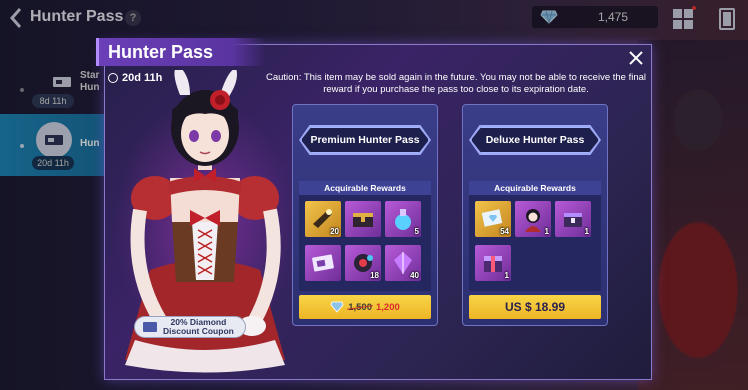 The image size is (748, 390). What do you see at coordinates (403, 263) in the screenshot?
I see `reward-item: 40` at bounding box center [403, 263].